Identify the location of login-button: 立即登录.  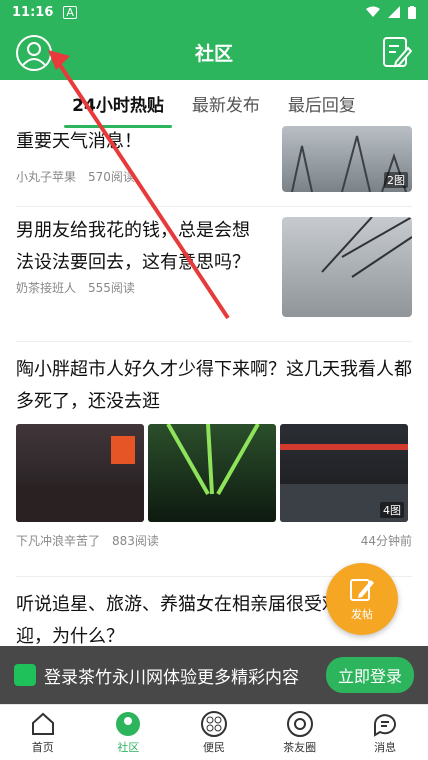
(369, 675).